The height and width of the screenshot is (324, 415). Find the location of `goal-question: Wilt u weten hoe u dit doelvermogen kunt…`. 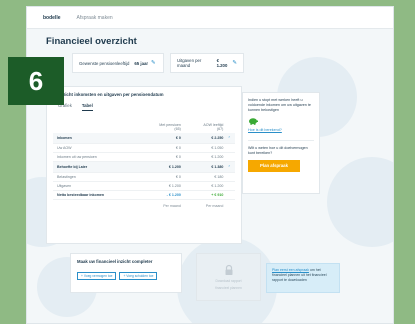

goal-question: Wilt u weten hoe u dit doelvermogen kunt… is located at coordinates (278, 150).